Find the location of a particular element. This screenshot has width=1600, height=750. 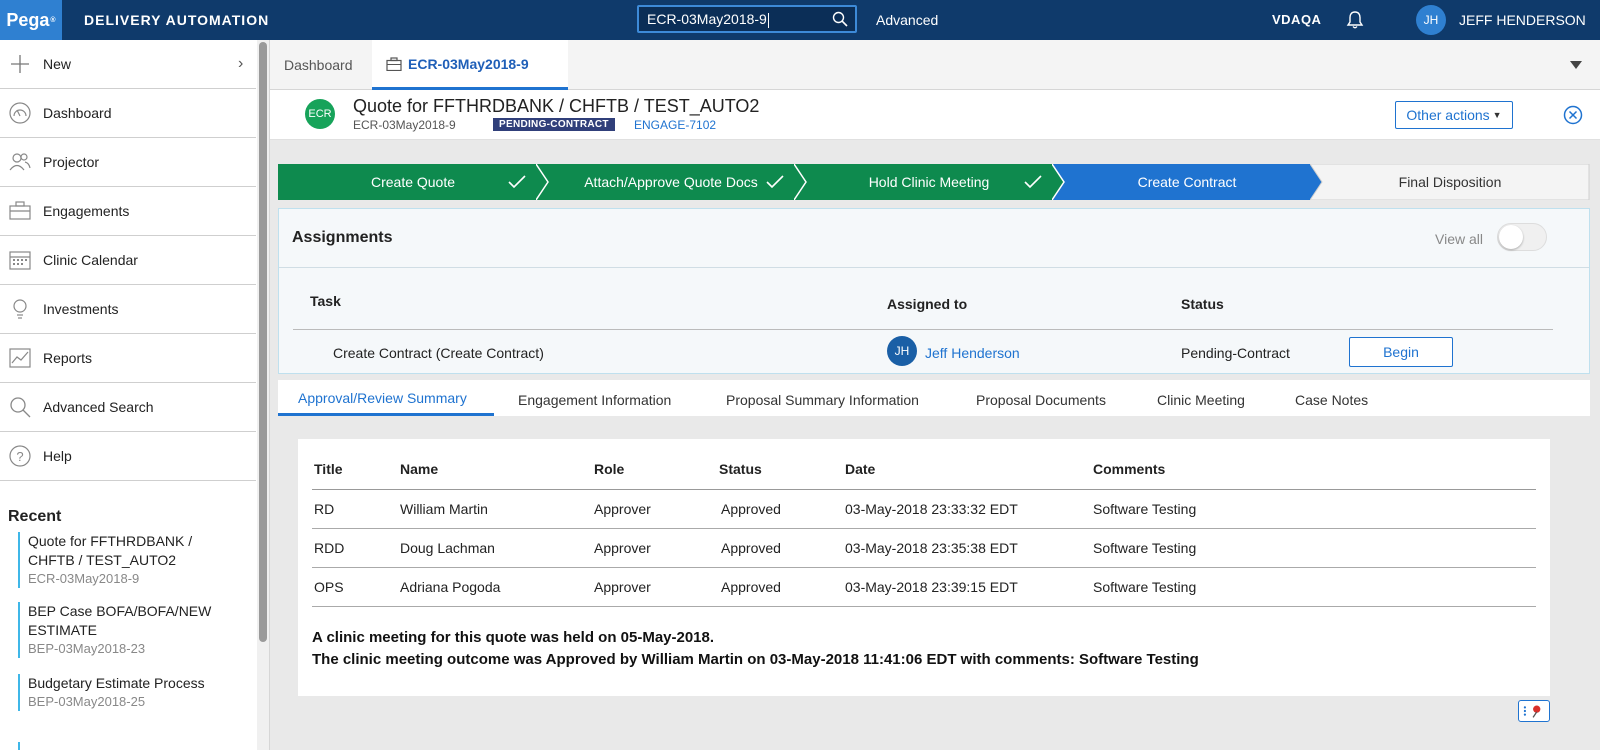

other-actions-button: Other actions ▼ is located at coordinates (1454, 115).